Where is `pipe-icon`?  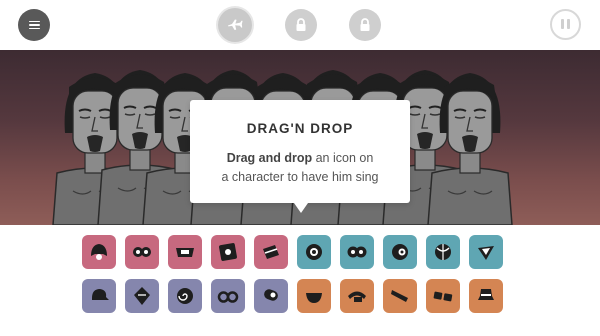
pipe-icon is located at coordinates (399, 296).